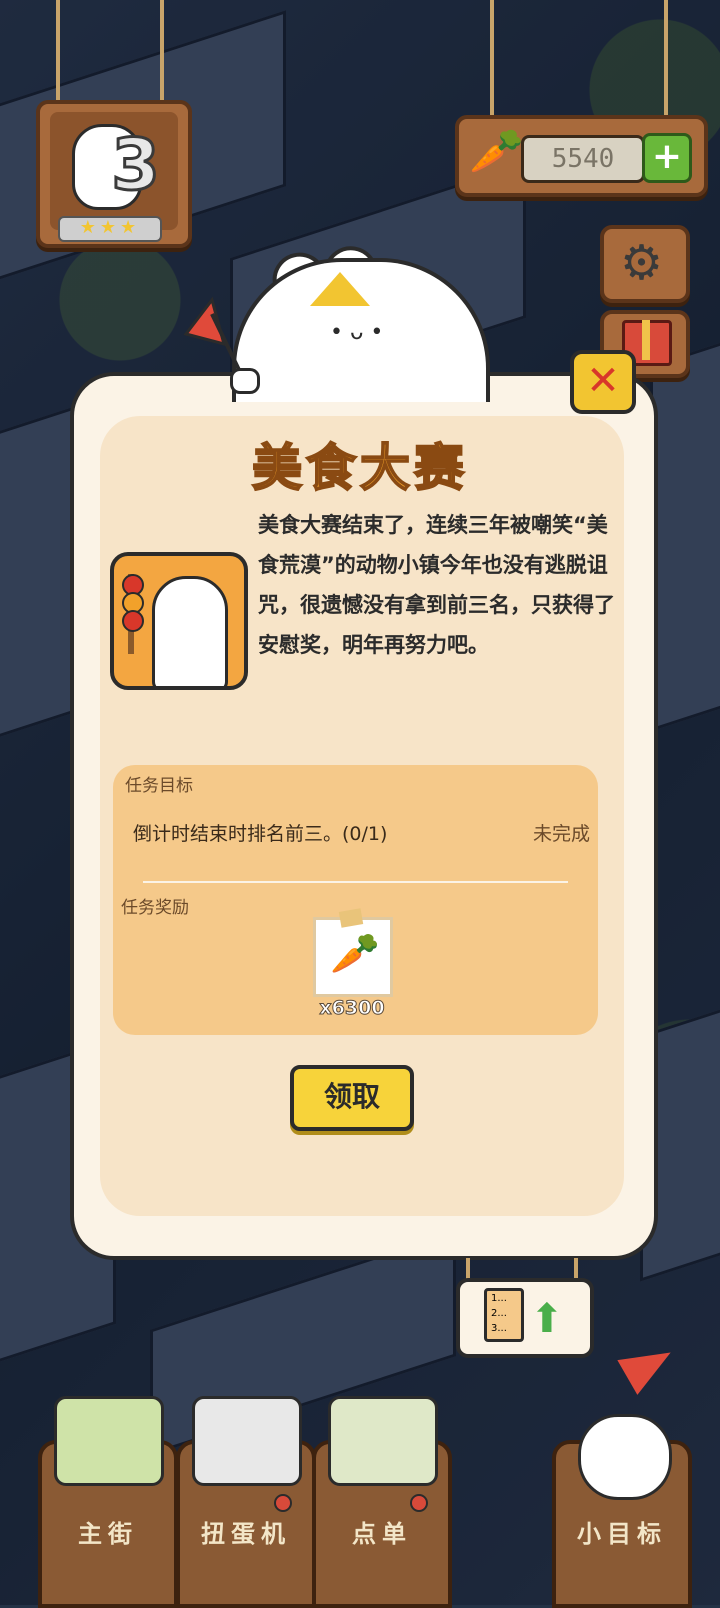 The width and height of the screenshot is (720, 1608). I want to click on settings-button: ⚙, so click(645, 264).